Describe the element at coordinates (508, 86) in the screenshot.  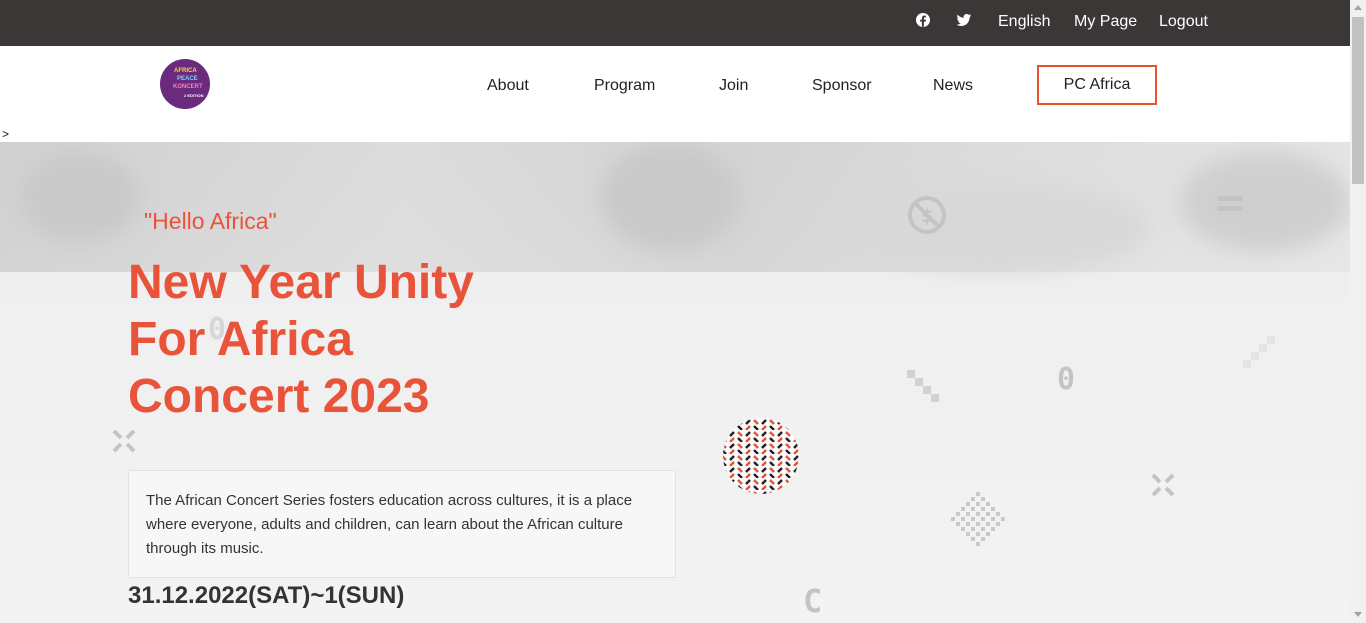
I see `nav-about: About` at that location.